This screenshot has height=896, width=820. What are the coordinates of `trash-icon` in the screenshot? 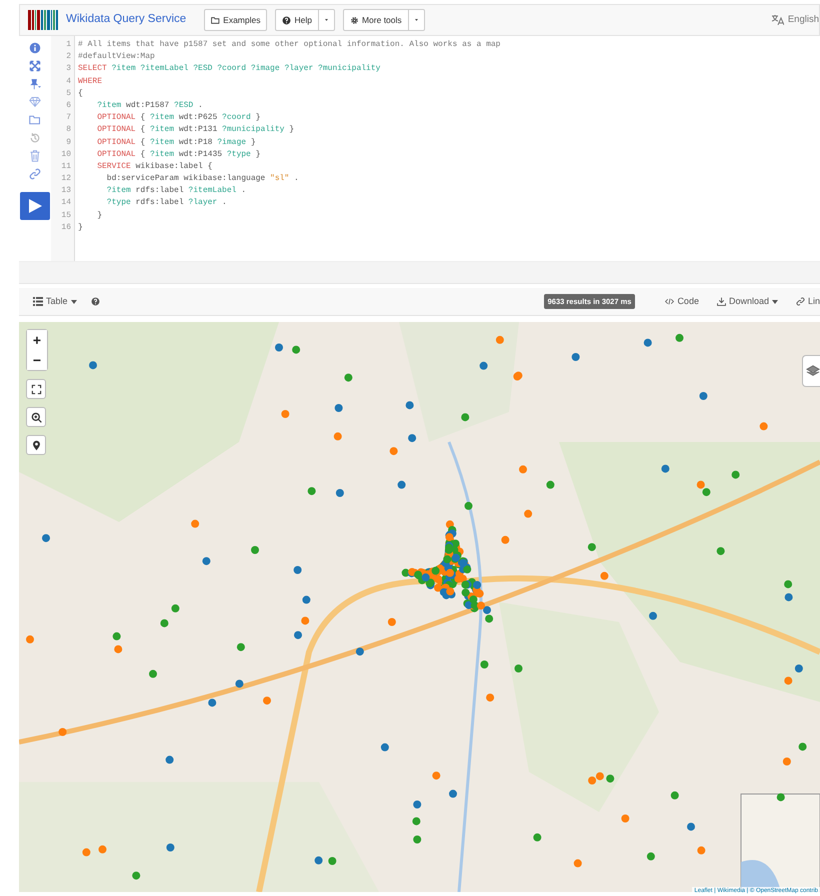 It's located at (35, 156).